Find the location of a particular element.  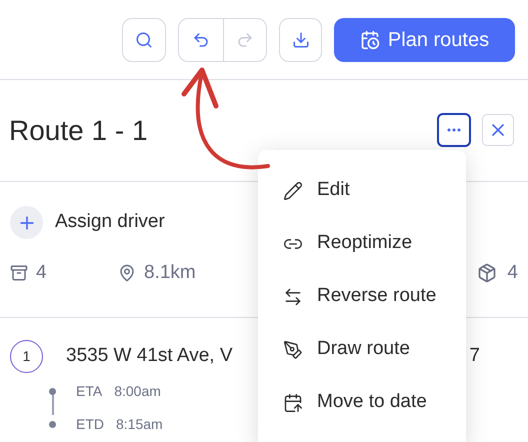

search-button is located at coordinates (144, 40).